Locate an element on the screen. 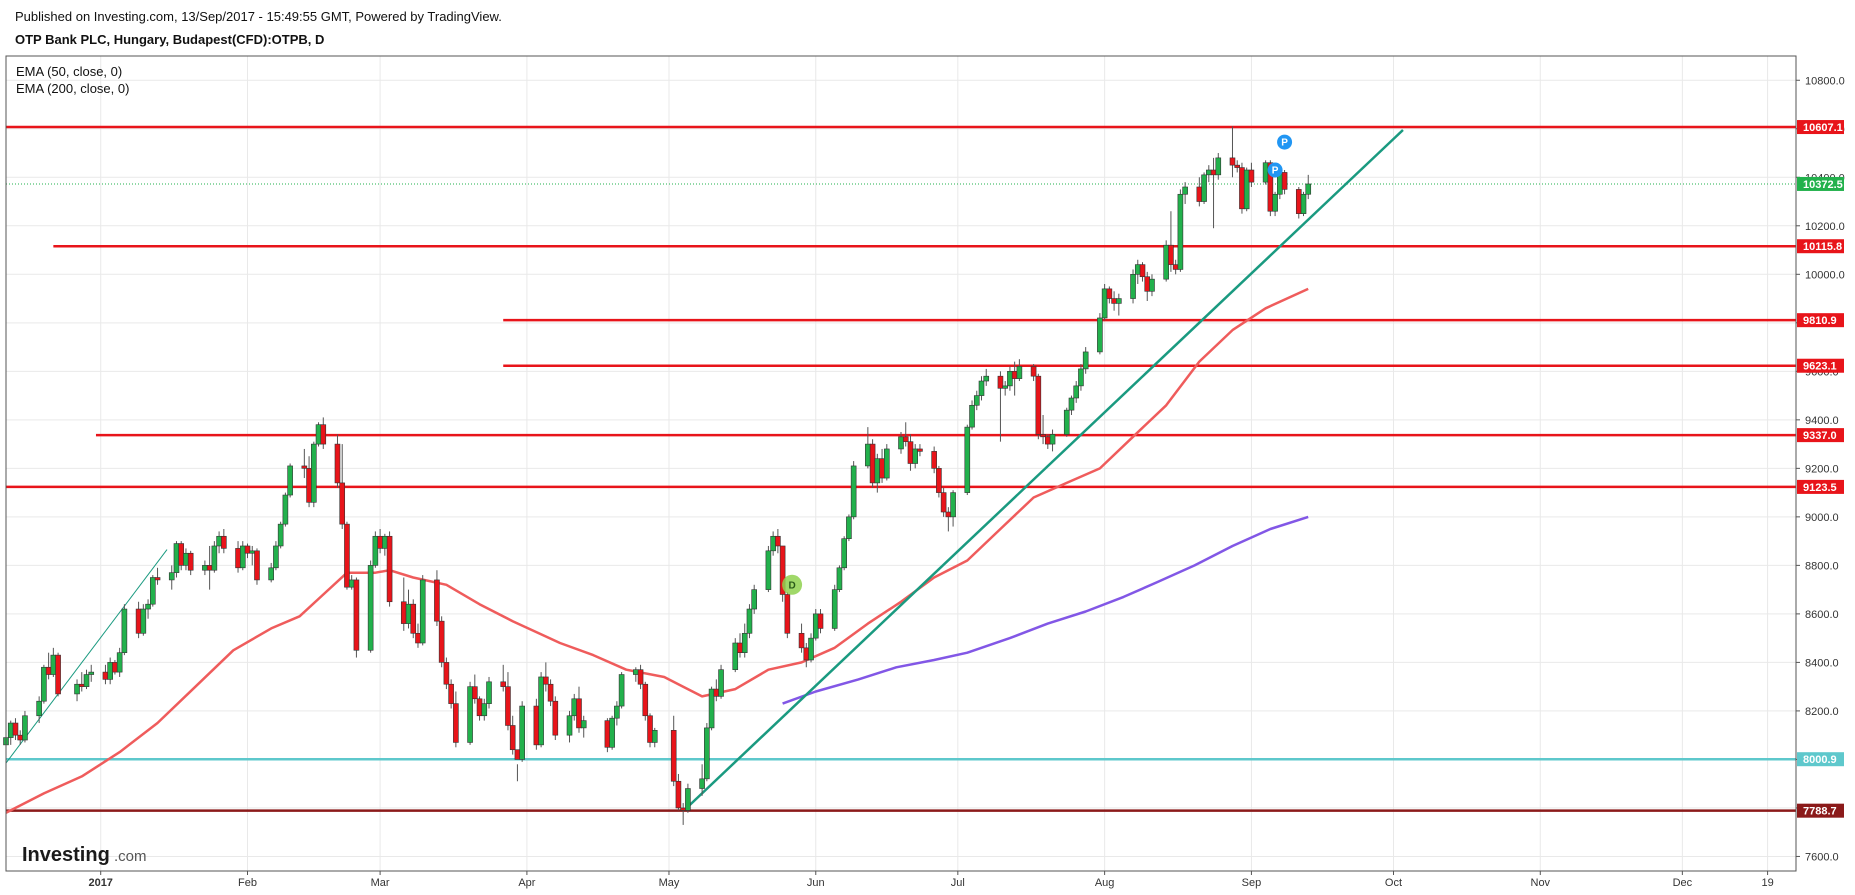 This screenshot has width=1855, height=895. event-marker: D is located at coordinates (792, 584).